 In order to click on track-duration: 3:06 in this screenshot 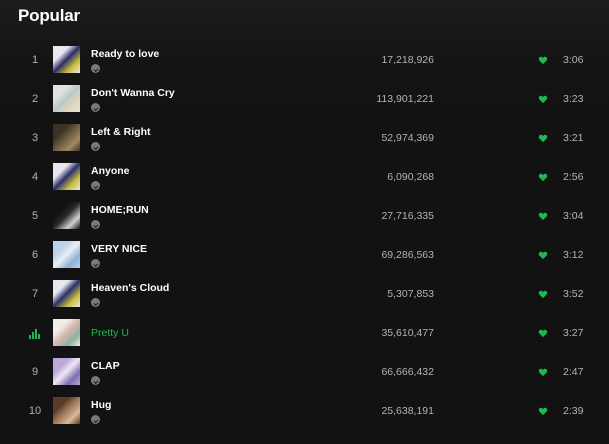, I will do `click(573, 60)`.